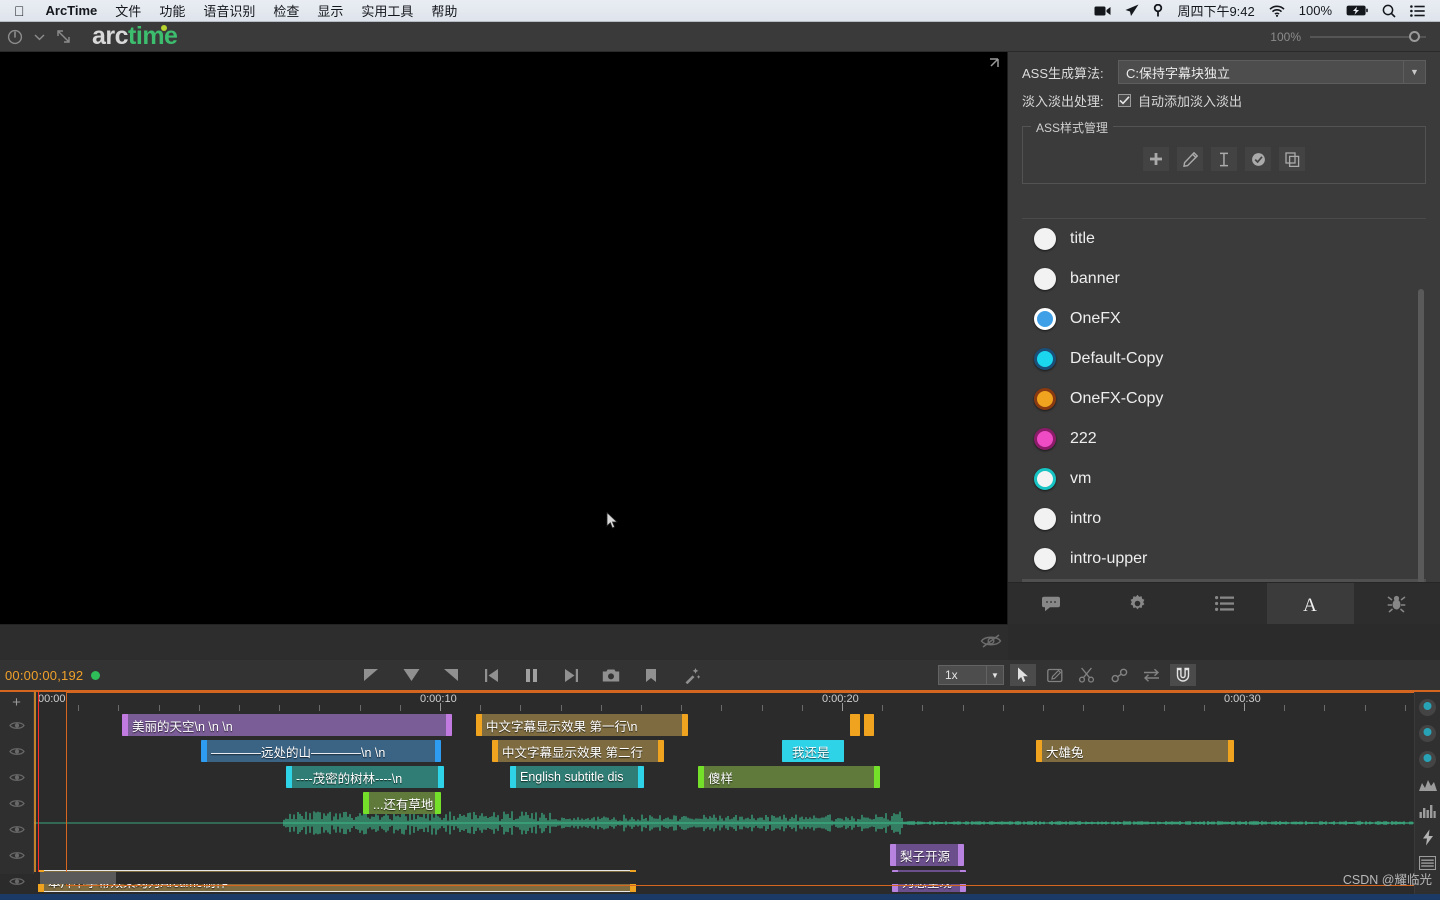 The height and width of the screenshot is (900, 1440). Describe the element at coordinates (15, 37) in the screenshot. I see `power-icon` at that location.